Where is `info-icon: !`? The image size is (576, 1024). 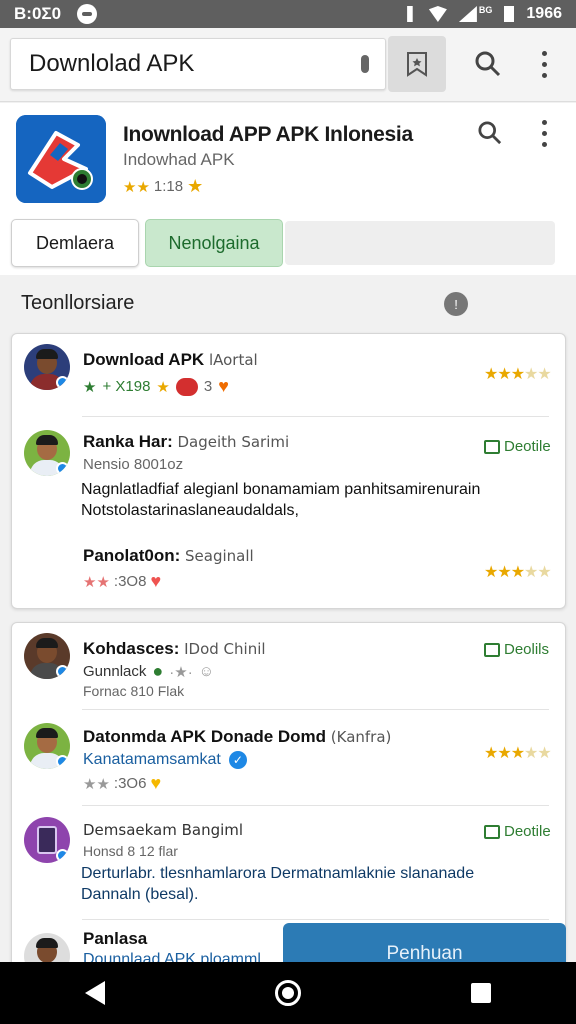
info-icon: ! is located at coordinates (456, 304).